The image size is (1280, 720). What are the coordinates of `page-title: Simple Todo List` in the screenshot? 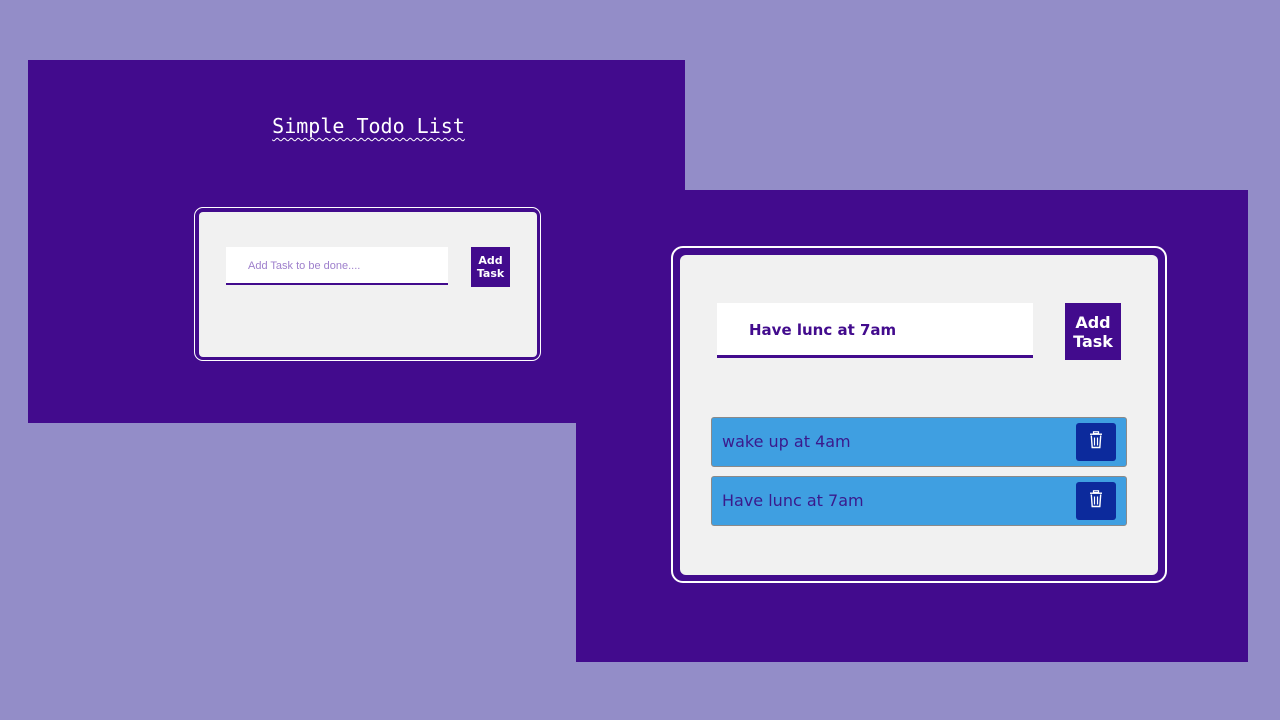 It's located at (368, 126).